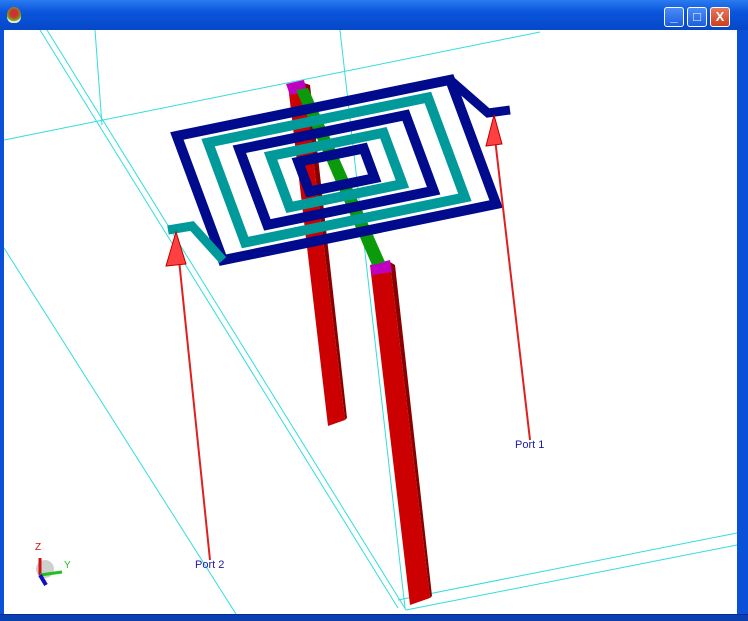 This screenshot has width=748, height=621. I want to click on close-button: X, so click(720, 17).